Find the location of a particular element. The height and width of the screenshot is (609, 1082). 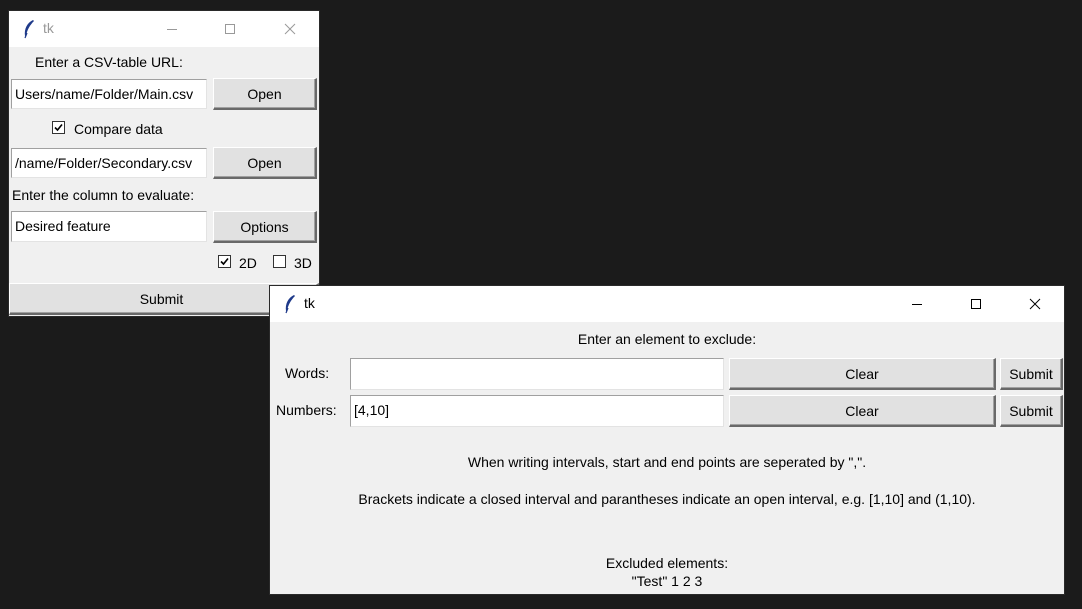

url-label: Enter a CSV-table URL: is located at coordinates (109, 62).